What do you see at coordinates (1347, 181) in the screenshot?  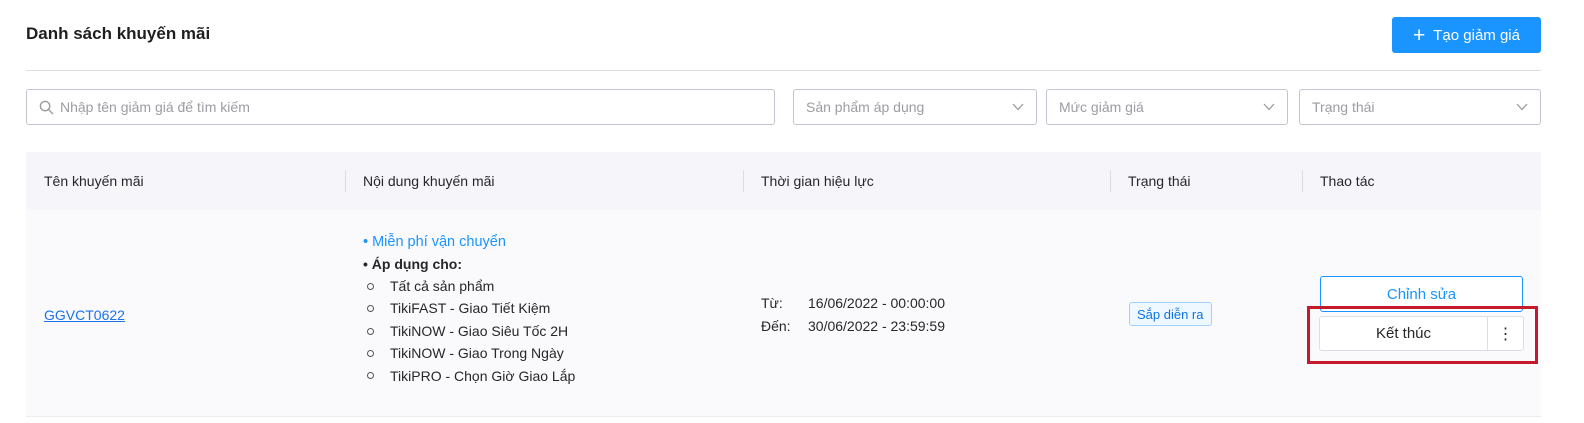 I see `column-header-actions: Thao tác` at bounding box center [1347, 181].